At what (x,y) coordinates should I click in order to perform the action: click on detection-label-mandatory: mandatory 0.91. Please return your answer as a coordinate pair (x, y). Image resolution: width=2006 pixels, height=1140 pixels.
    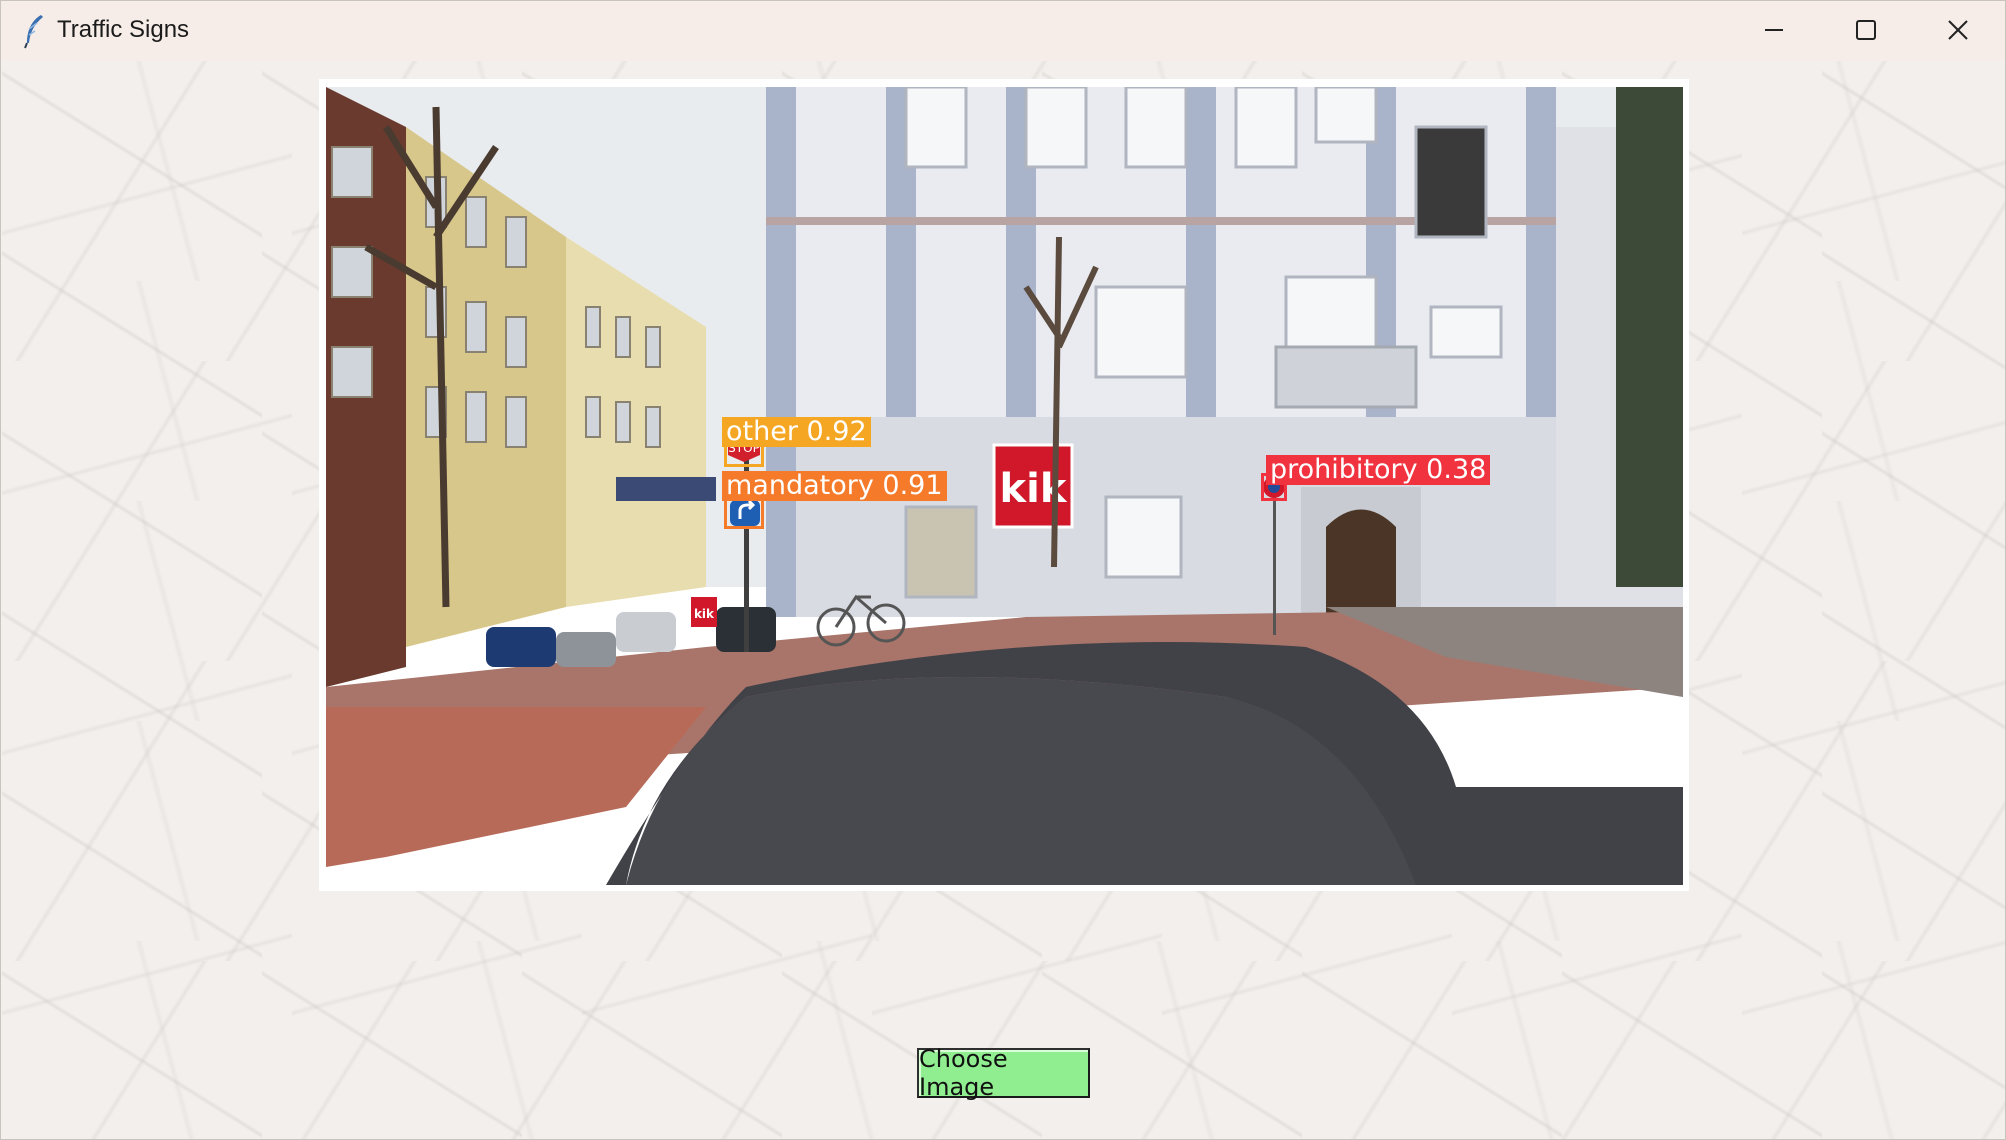
    Looking at the image, I should click on (834, 486).